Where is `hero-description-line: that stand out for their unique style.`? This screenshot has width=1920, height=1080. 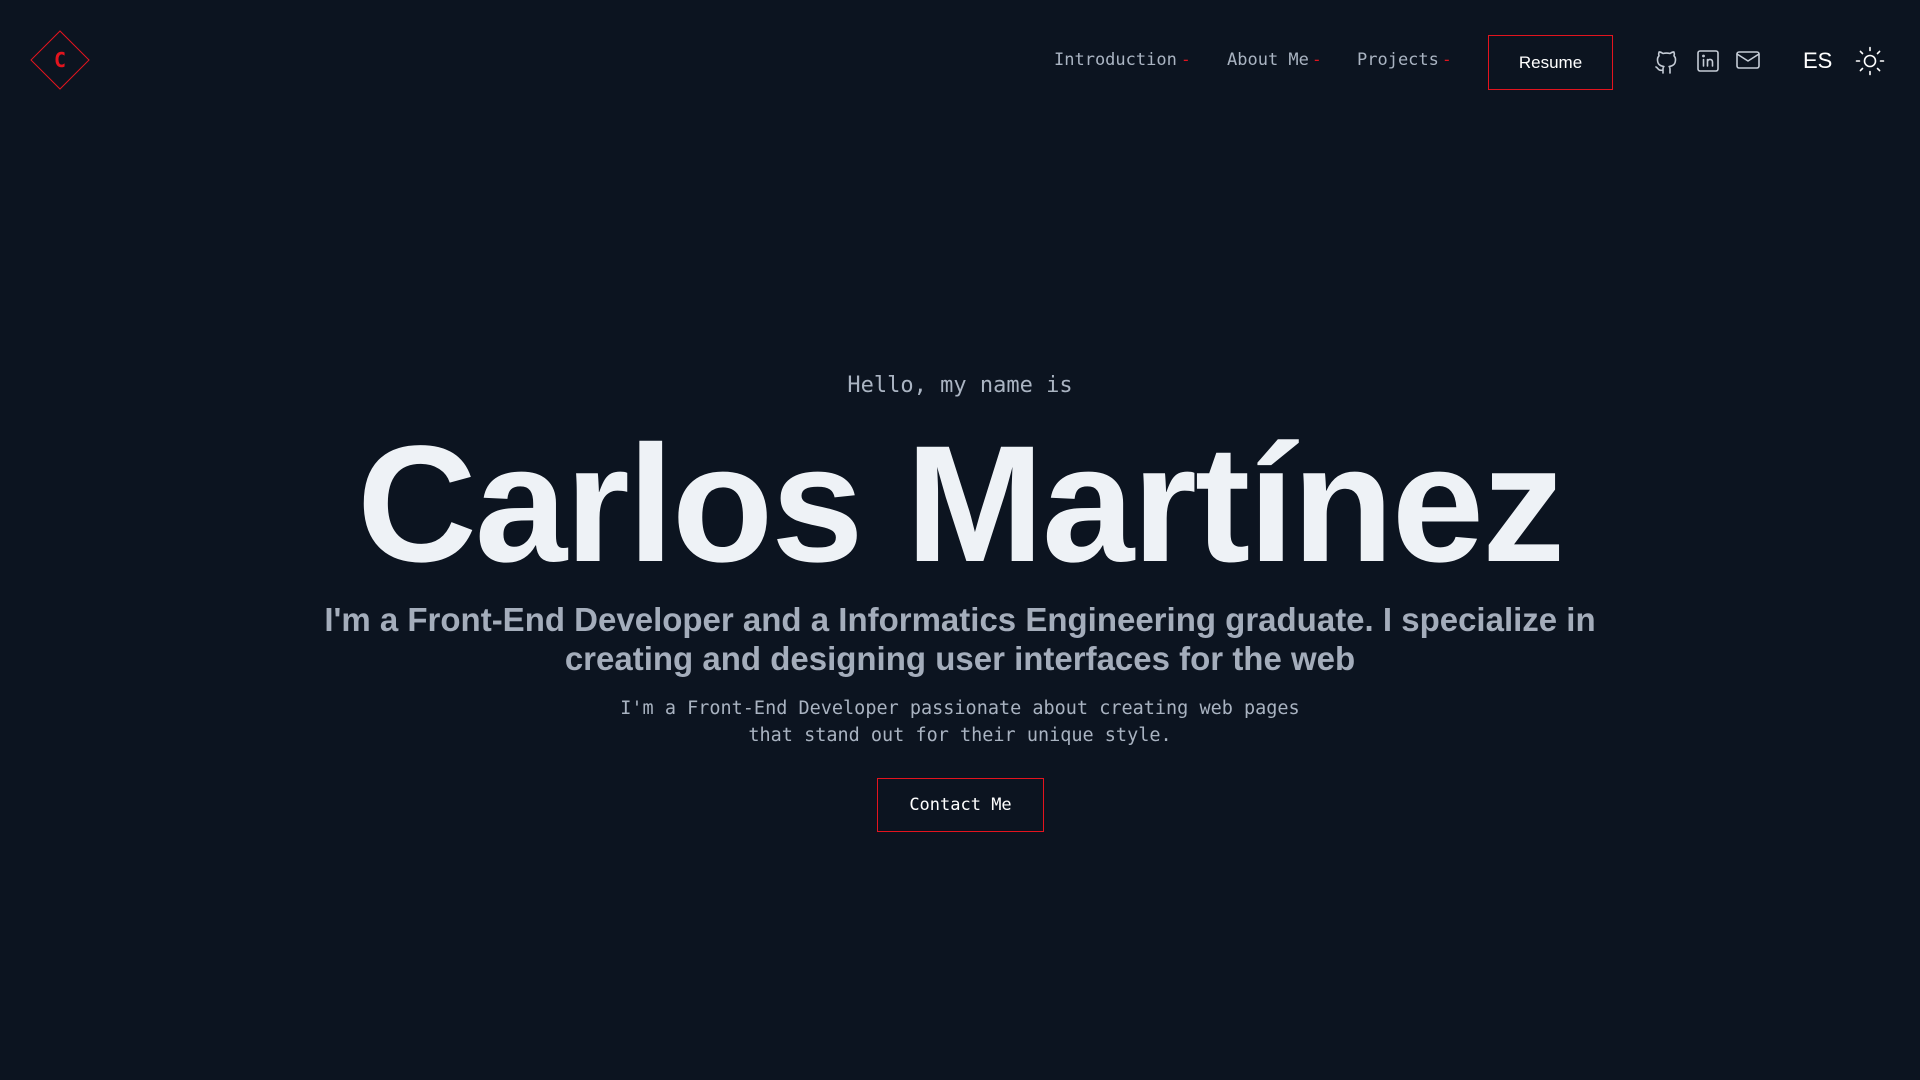 hero-description-line: that stand out for their unique style. is located at coordinates (960, 735).